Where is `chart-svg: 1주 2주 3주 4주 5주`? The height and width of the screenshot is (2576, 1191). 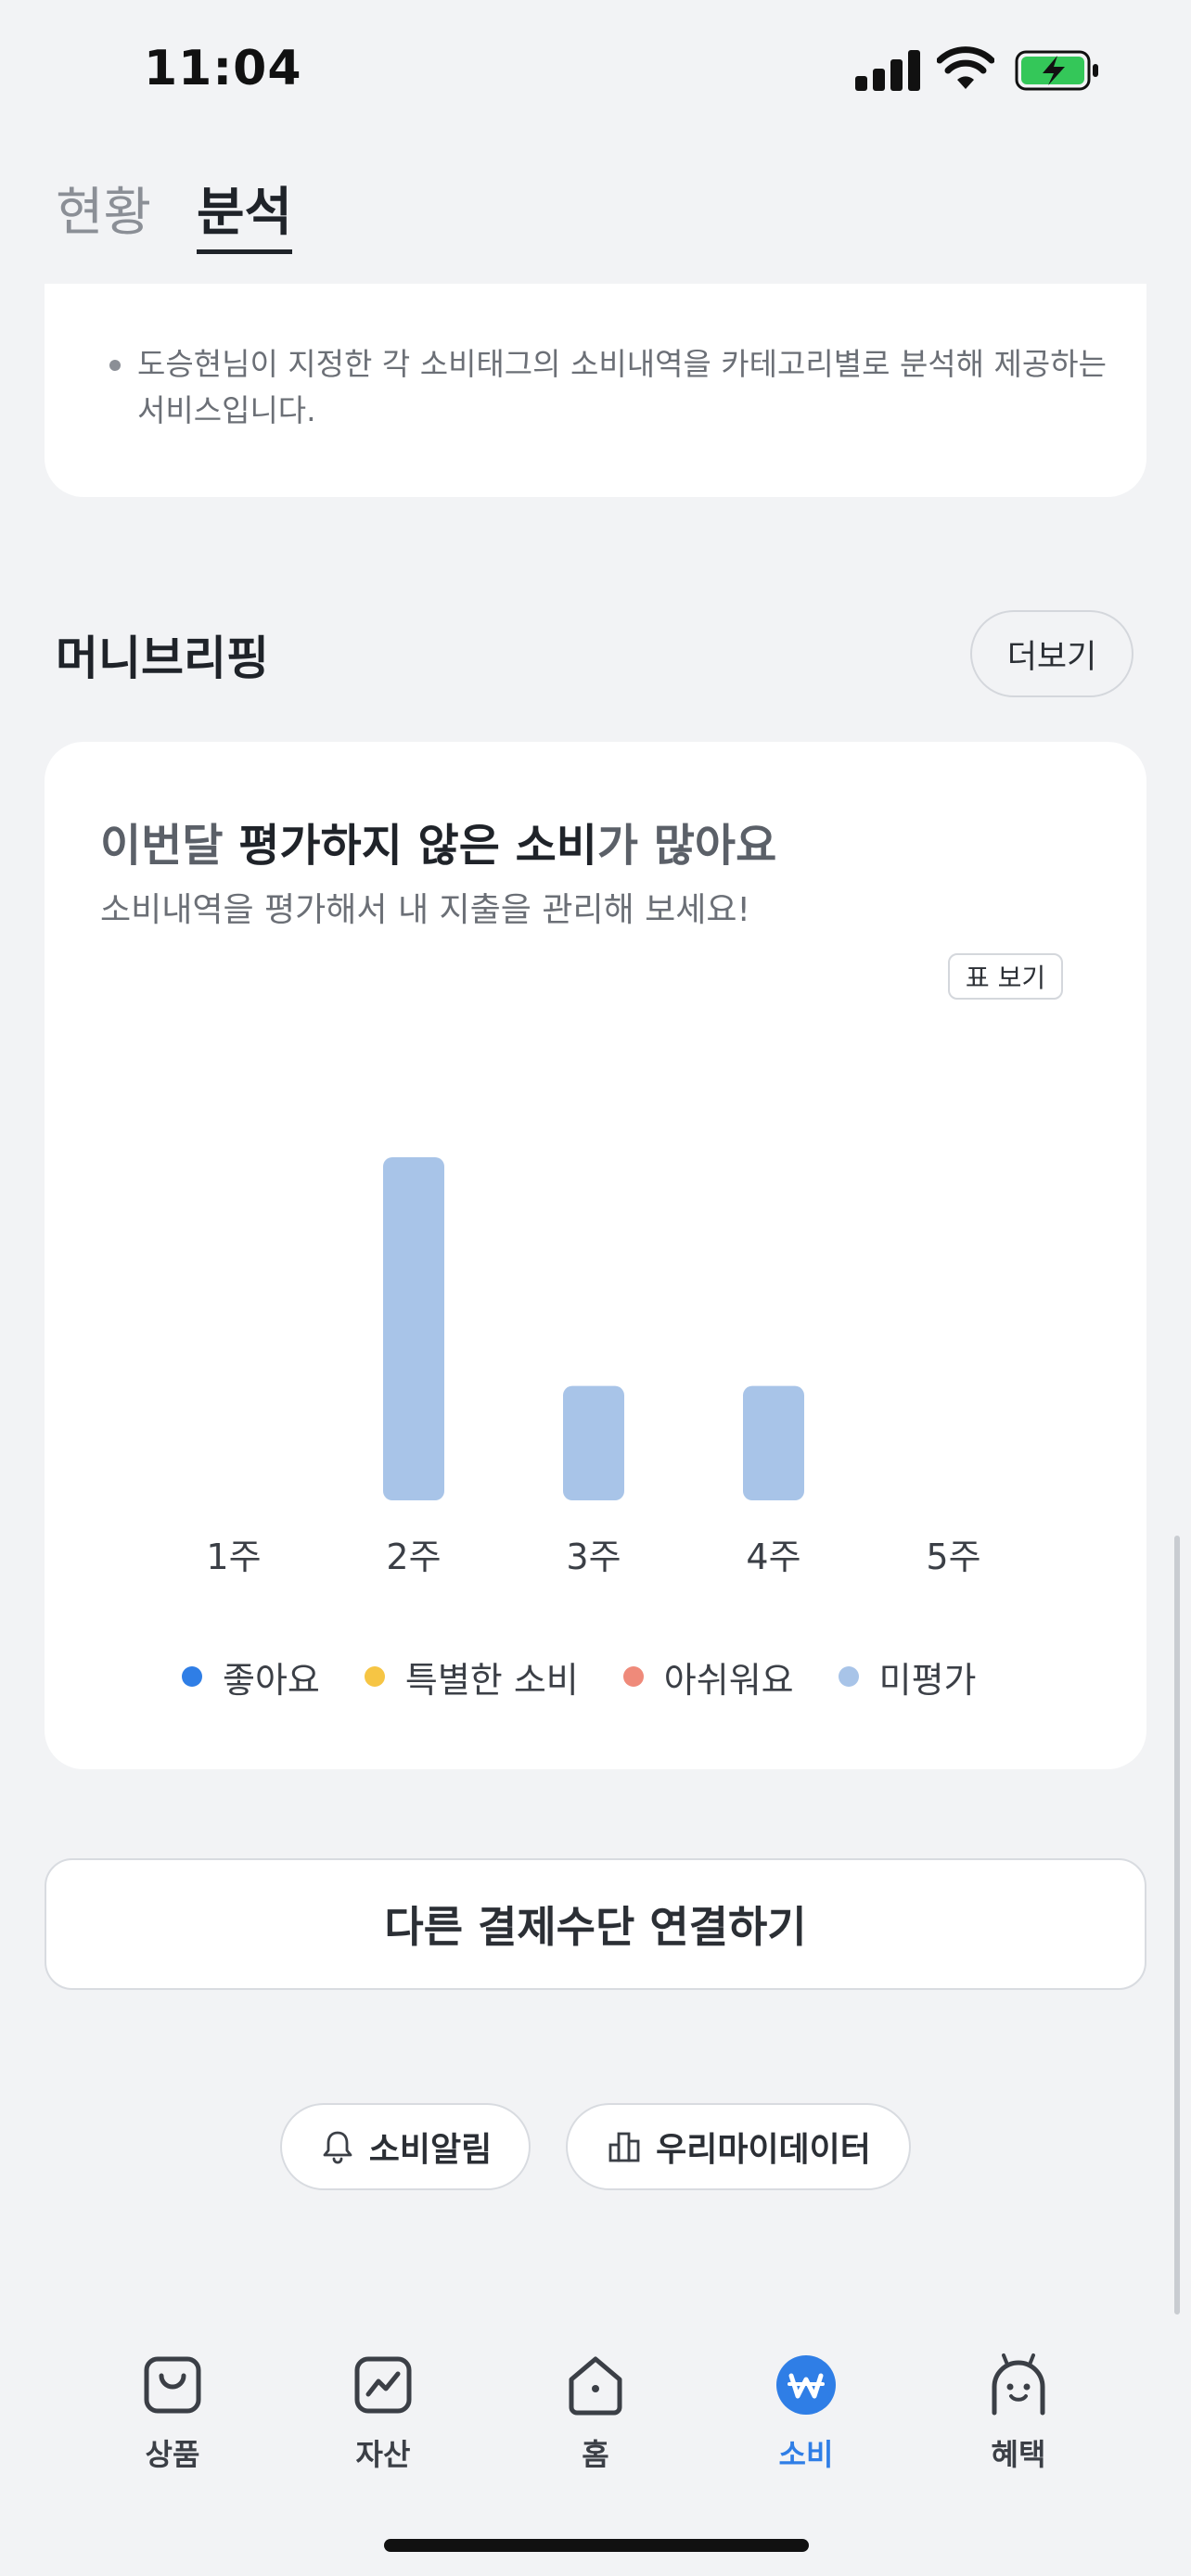 chart-svg: 1주 2주 3주 4주 5주 is located at coordinates (593, 1367).